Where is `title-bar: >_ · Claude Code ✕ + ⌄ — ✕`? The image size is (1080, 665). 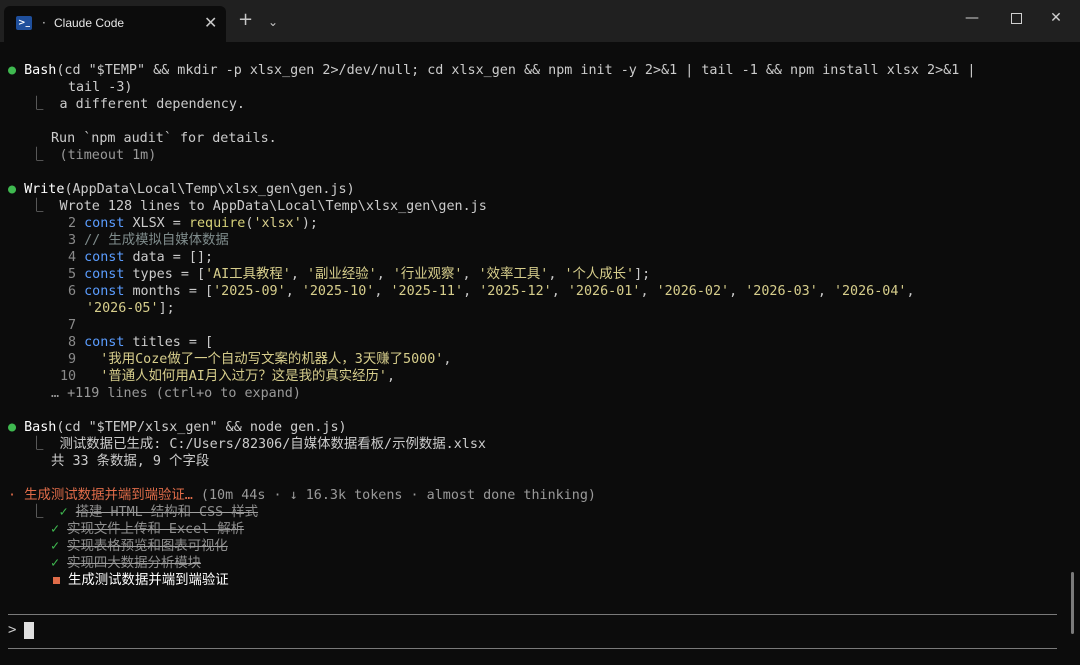 title-bar: >_ · Claude Code ✕ + ⌄ — ✕ is located at coordinates (540, 21).